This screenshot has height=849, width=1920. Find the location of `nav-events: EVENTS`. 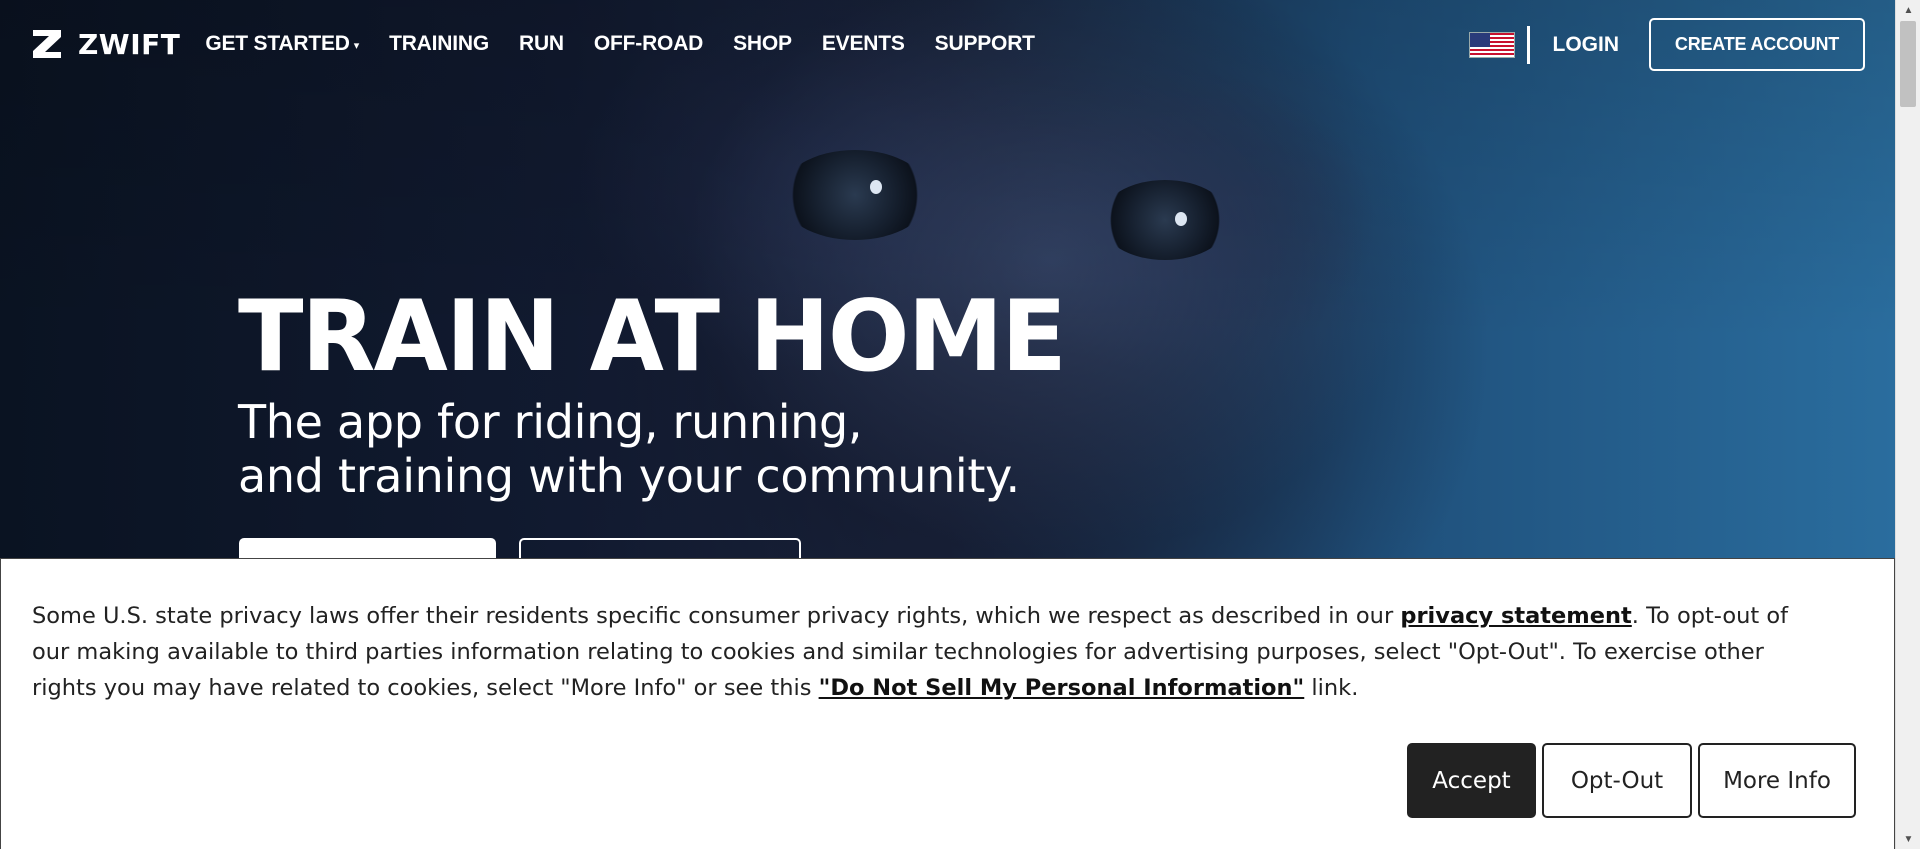

nav-events: EVENTS is located at coordinates (863, 44).